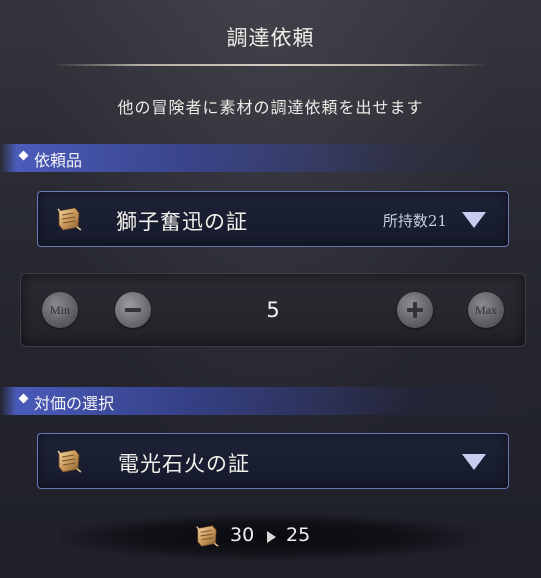 Image resolution: width=541 pixels, height=578 pixels. Describe the element at coordinates (486, 310) in the screenshot. I see `max-button: Max` at that location.